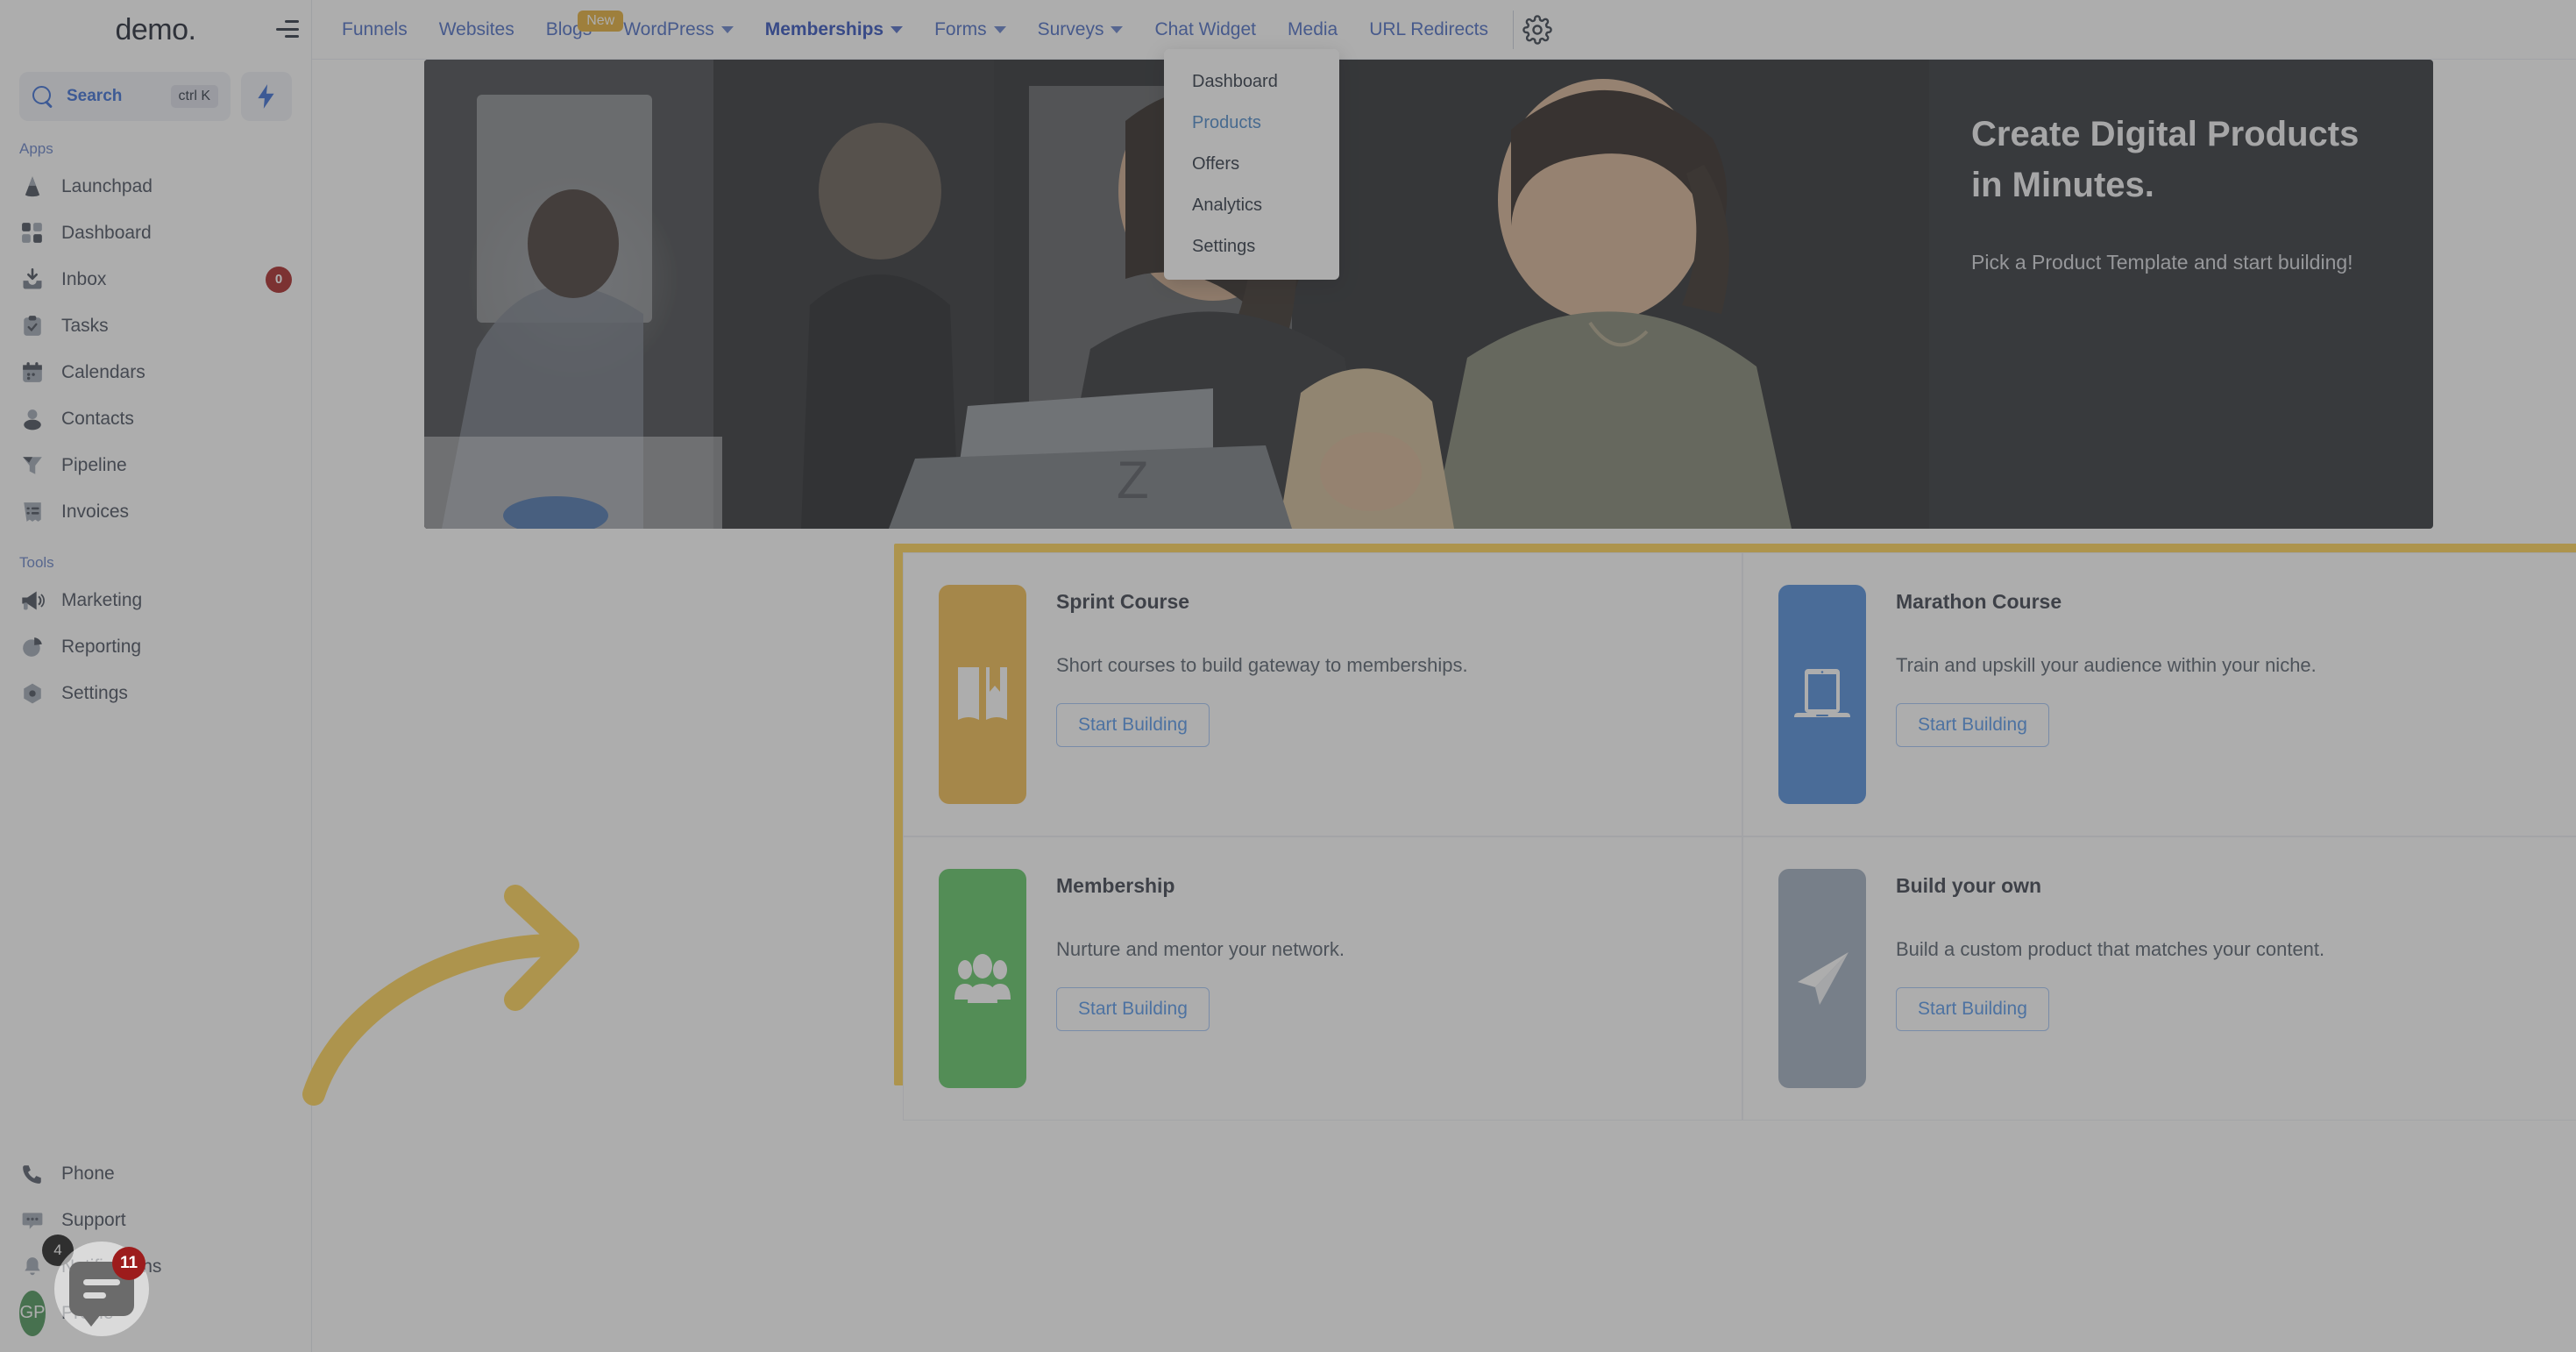 The image size is (2576, 1352). Describe the element at coordinates (155, 646) in the screenshot. I see `sidebar-item-reporting: Reporting` at that location.